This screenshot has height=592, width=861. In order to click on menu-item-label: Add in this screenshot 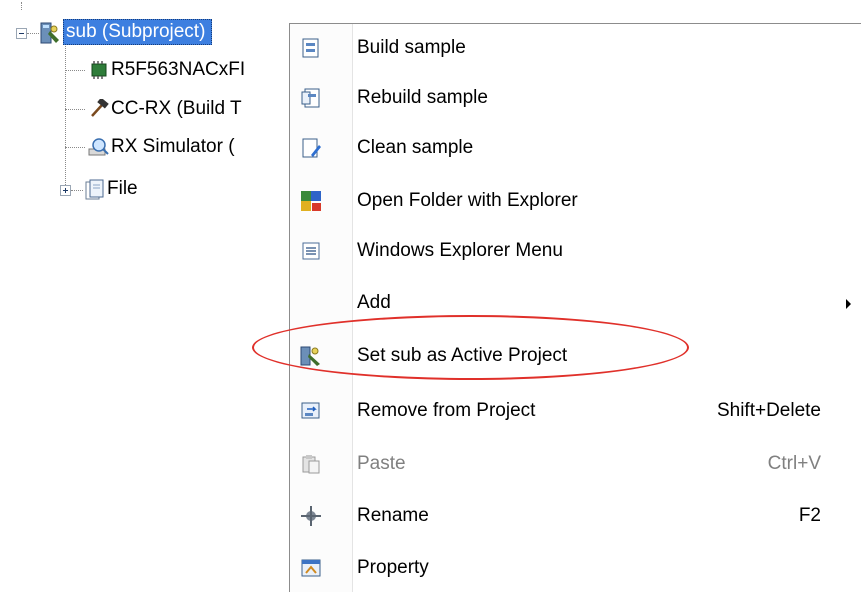, I will do `click(374, 302)`.